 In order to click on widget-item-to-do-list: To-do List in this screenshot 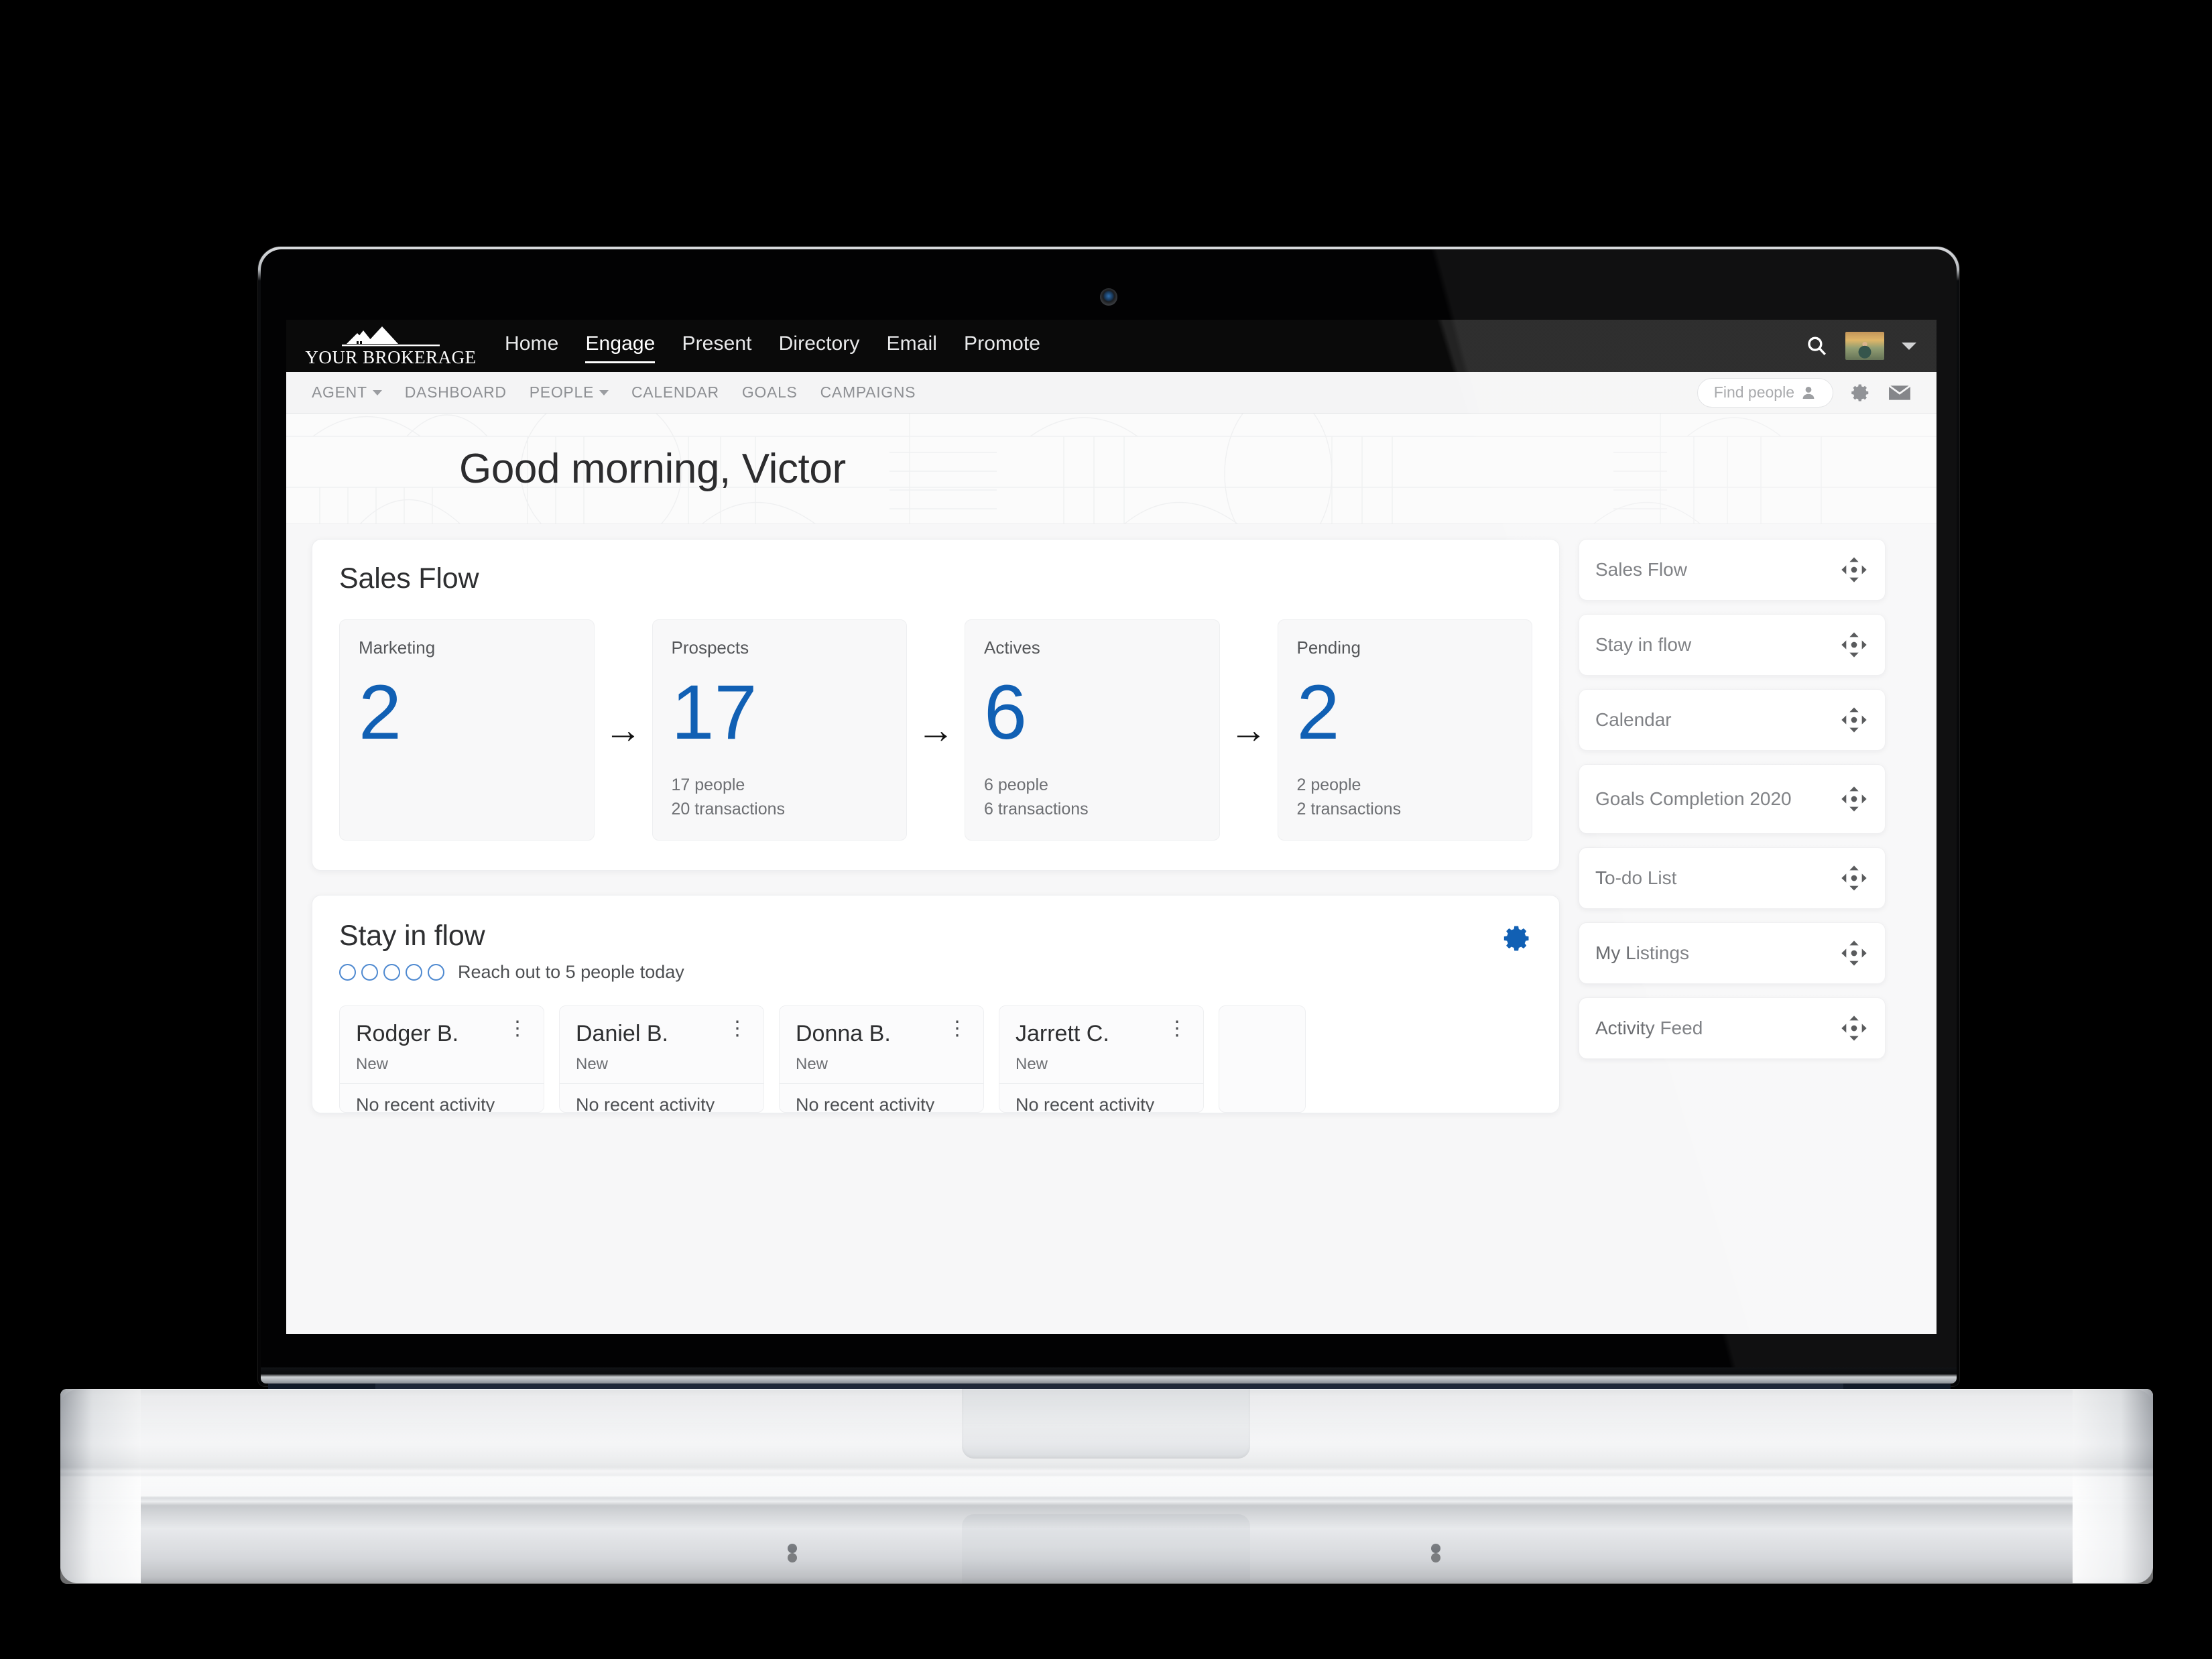, I will do `click(1732, 878)`.